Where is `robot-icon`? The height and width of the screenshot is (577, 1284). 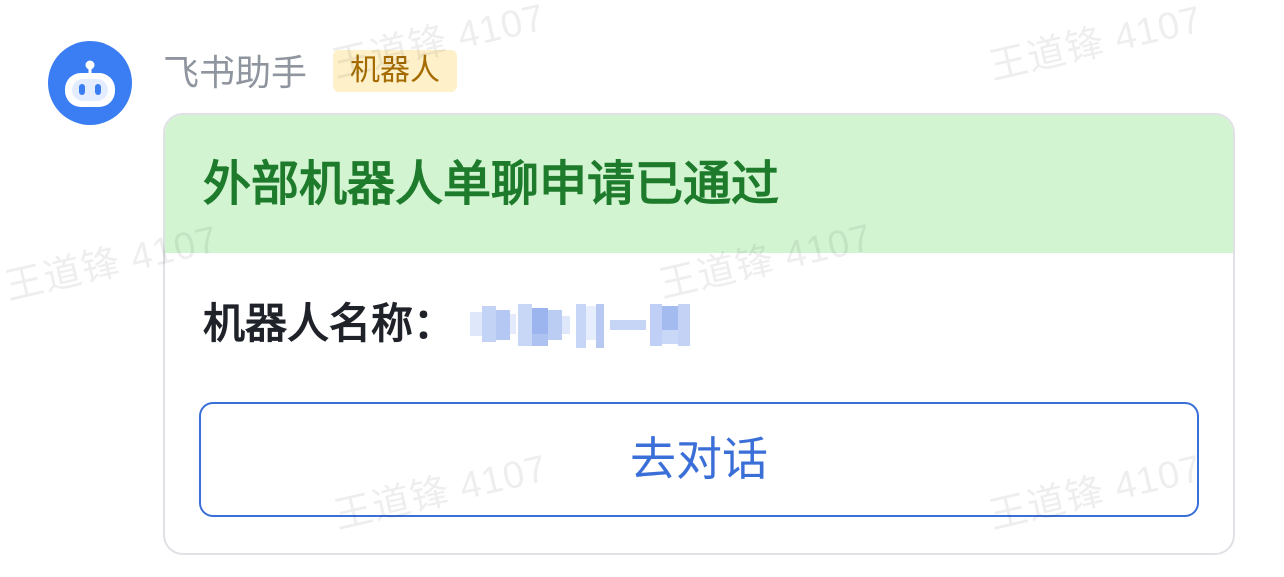
robot-icon is located at coordinates (90, 83).